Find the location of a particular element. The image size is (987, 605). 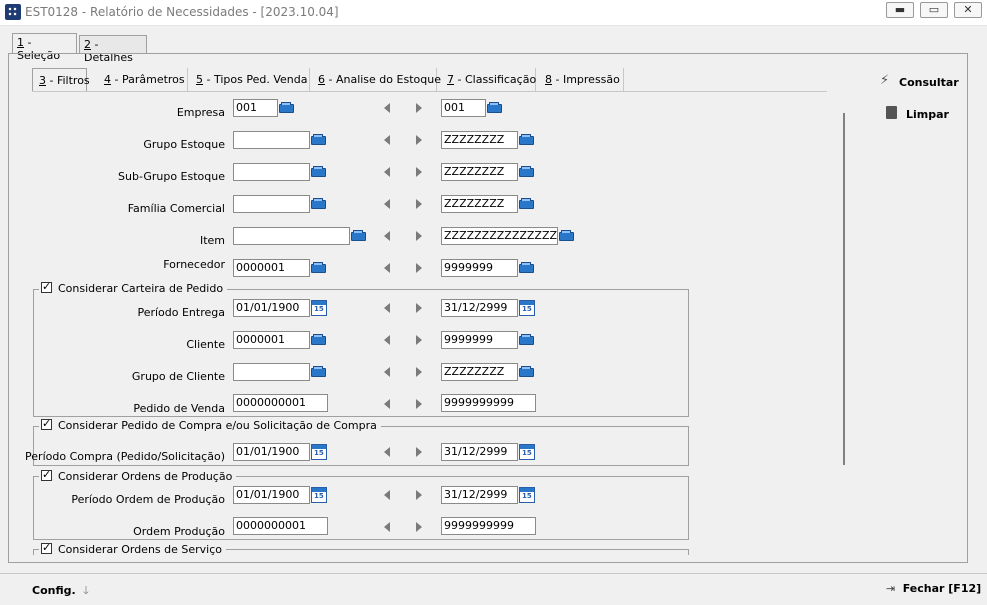

tab-tipos-ped-venda: 5 - Tipos Ped. Venda is located at coordinates (250, 80).